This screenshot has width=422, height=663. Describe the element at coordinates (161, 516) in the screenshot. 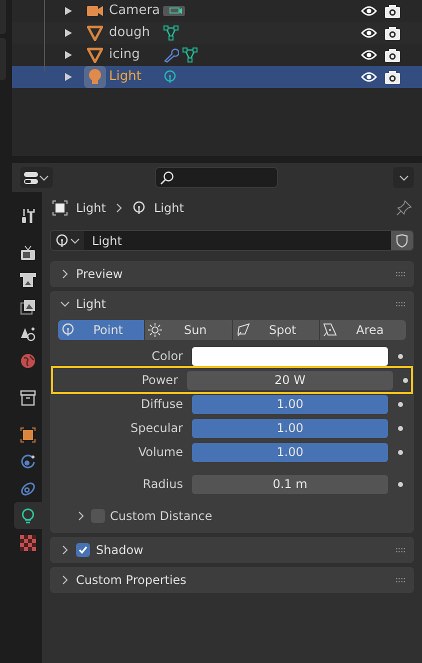

I see `checkbox-label: Custom Distance` at that location.